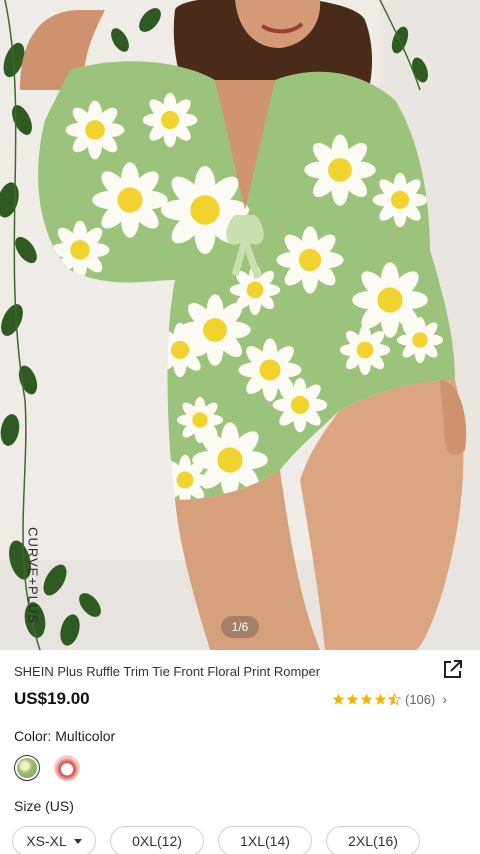 This screenshot has height=854, width=480. I want to click on share-icon, so click(453, 669).